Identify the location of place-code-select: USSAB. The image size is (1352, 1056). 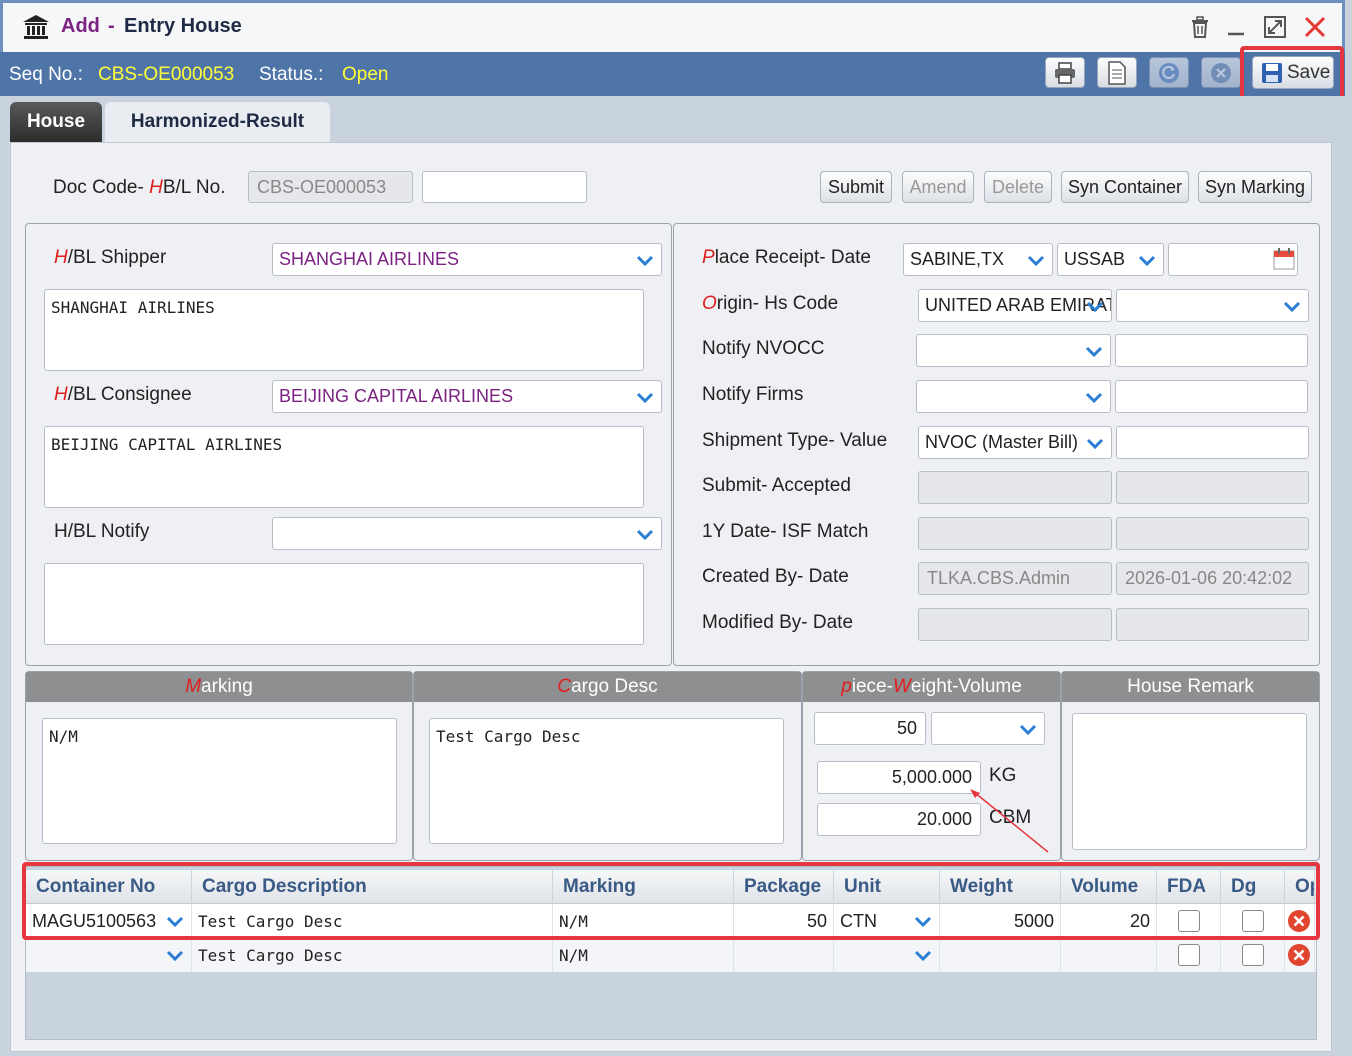
(1110, 259).